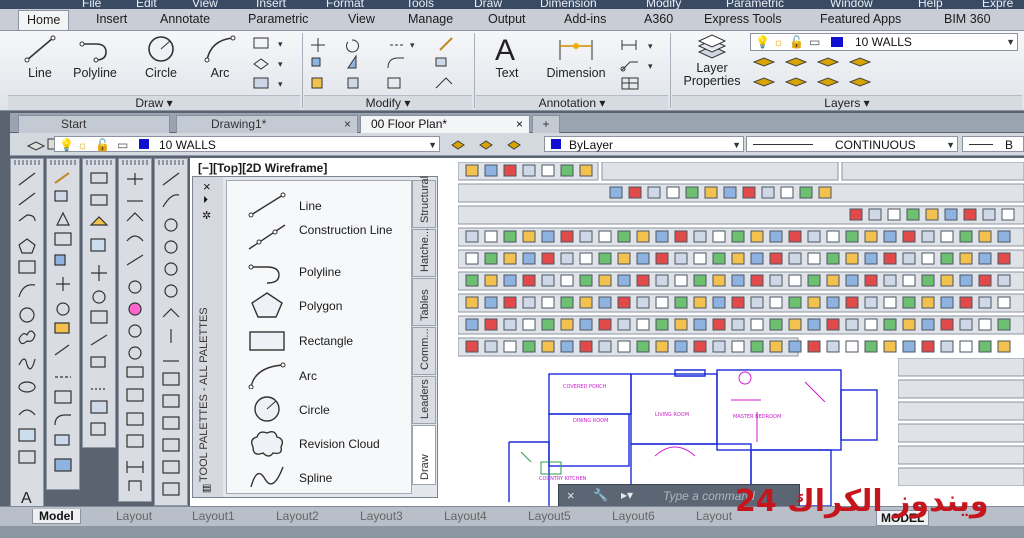 This screenshot has height=538, width=1024. I want to click on layers-panel-title: Layers ▾, so click(847, 102).